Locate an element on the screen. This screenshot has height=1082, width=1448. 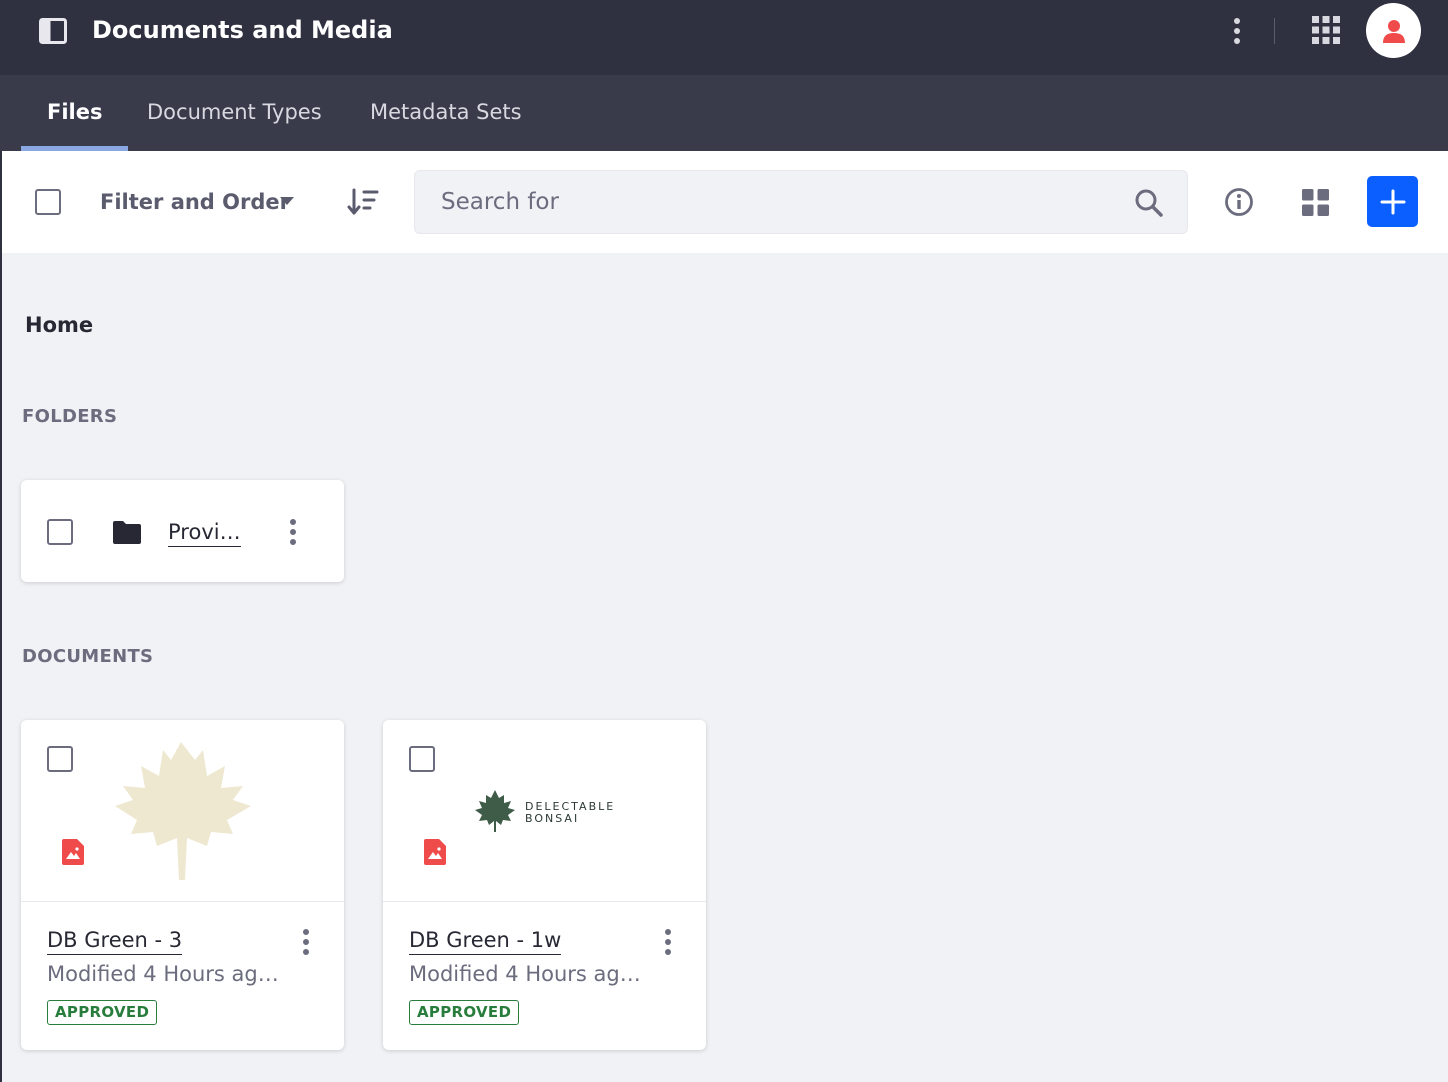
folder-actions-kebab-icon is located at coordinates (293, 532).